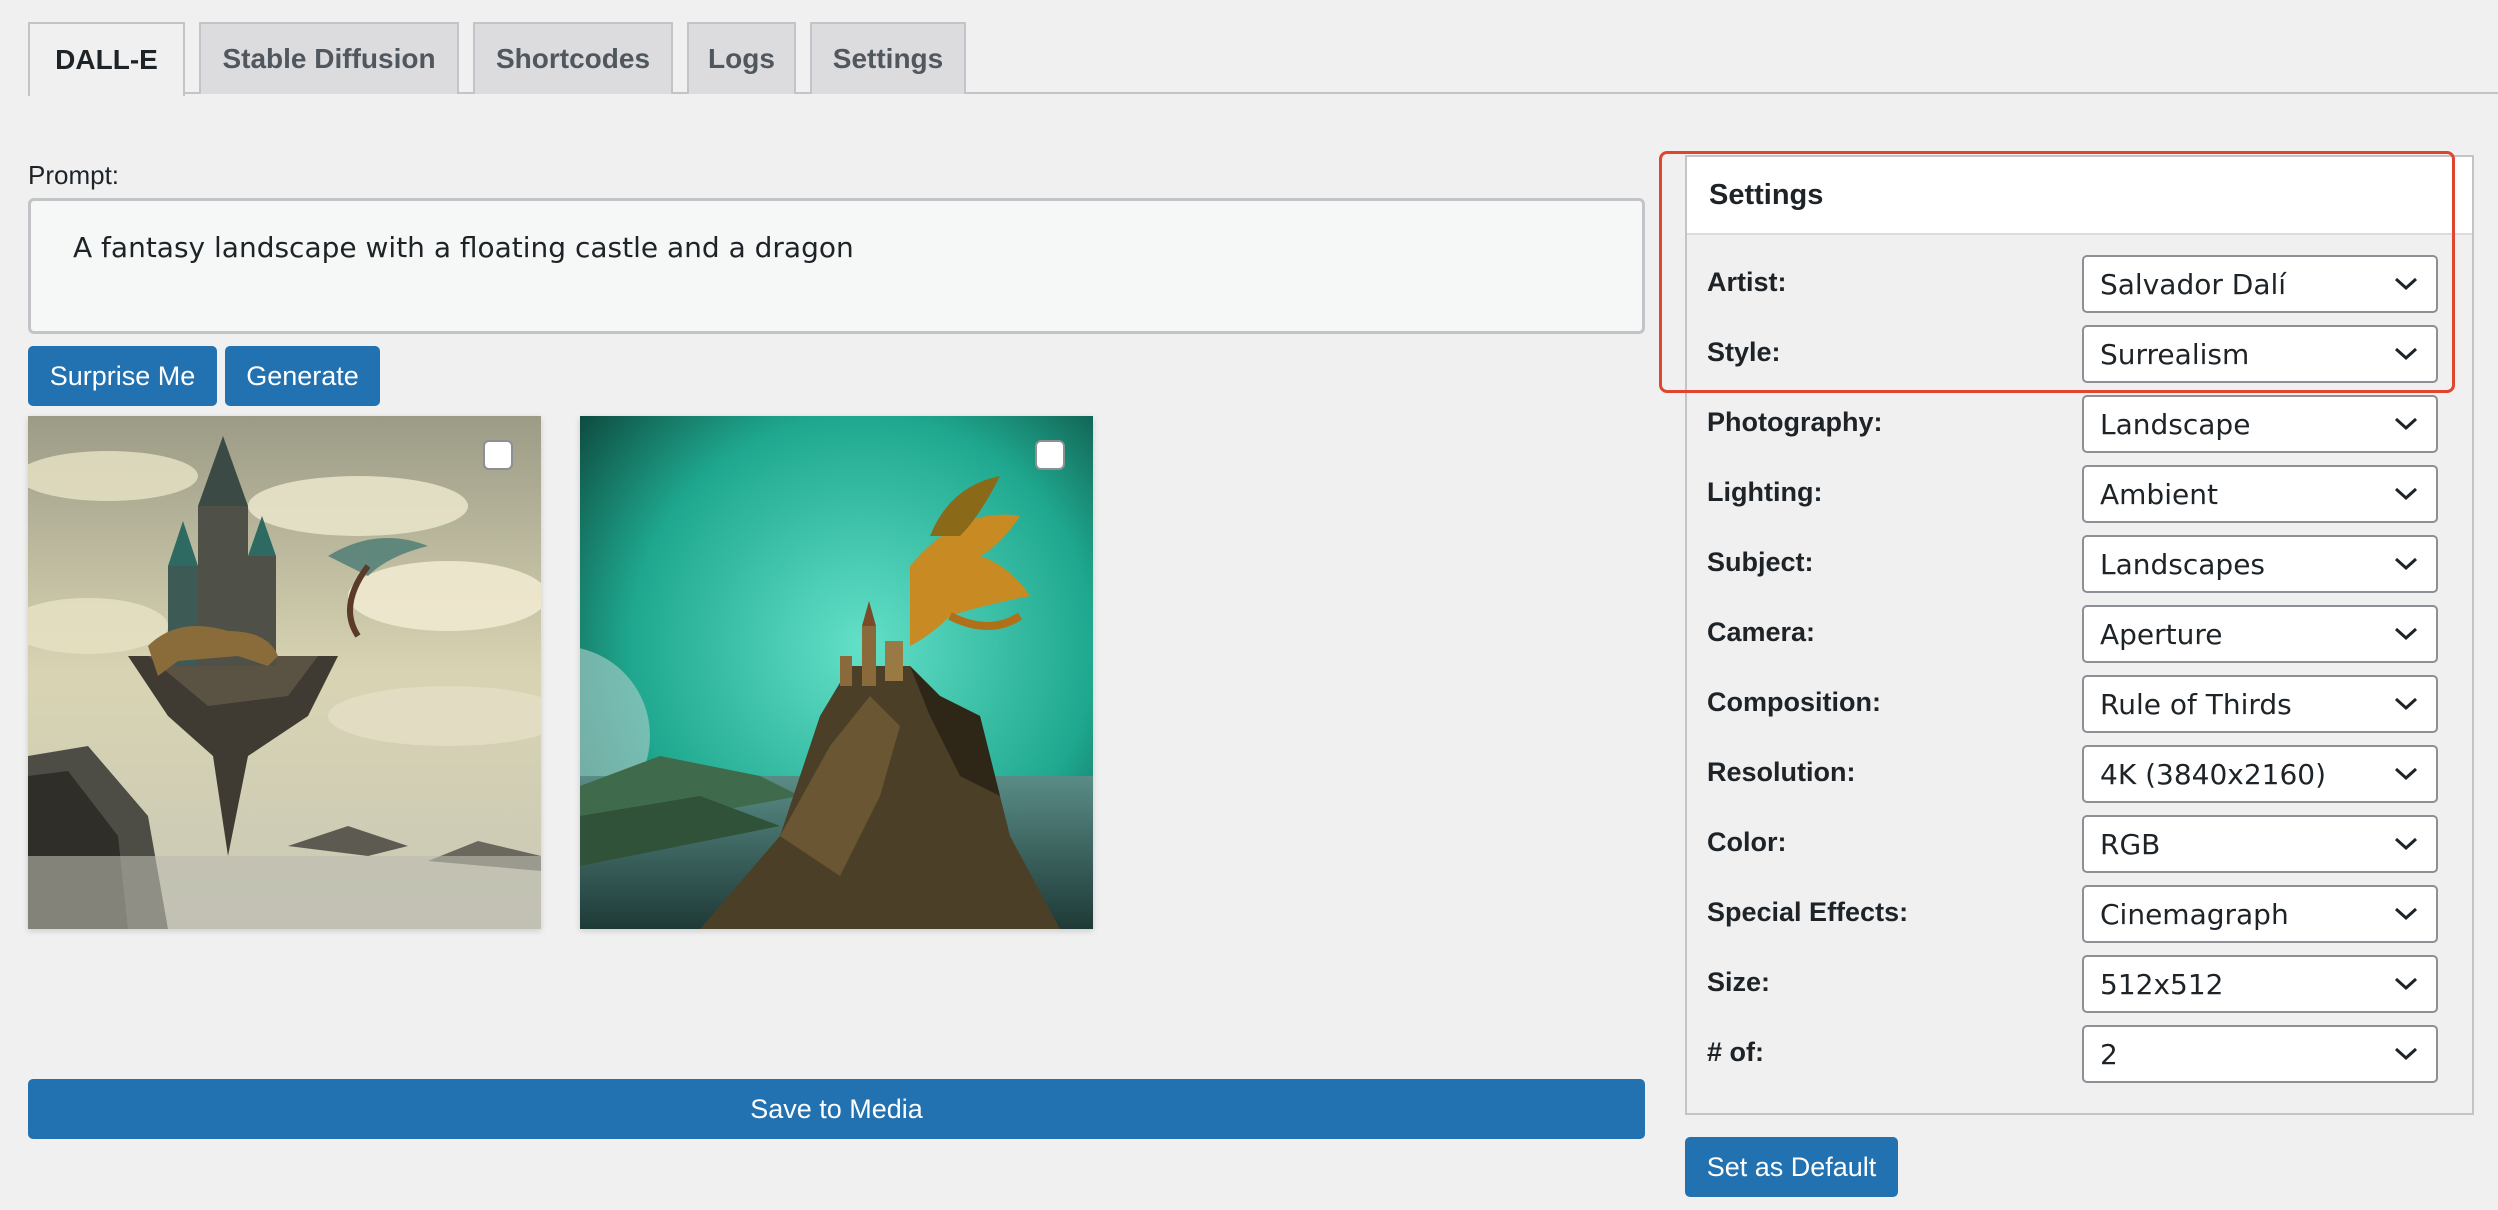 This screenshot has width=2498, height=1210. What do you see at coordinates (1747, 282) in the screenshot?
I see `artist-label: Artist:` at bounding box center [1747, 282].